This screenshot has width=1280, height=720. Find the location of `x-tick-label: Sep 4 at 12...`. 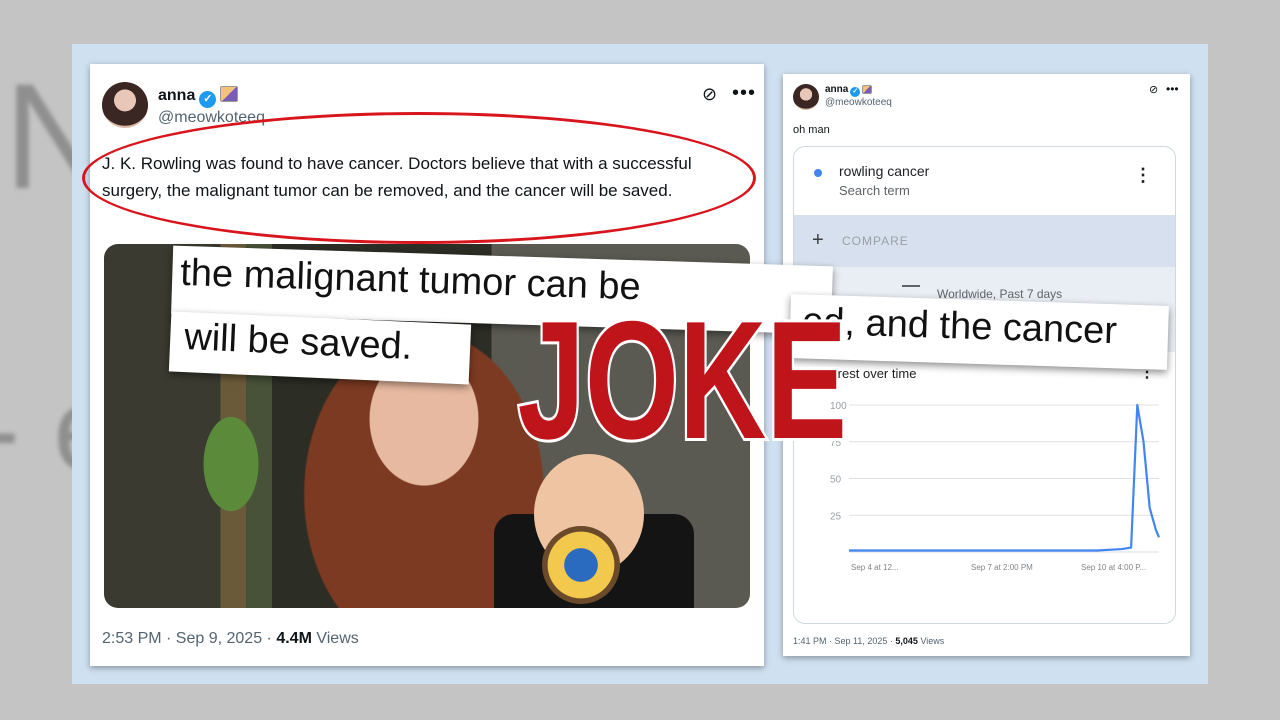

x-tick-label: Sep 4 at 12... is located at coordinates (875, 567).